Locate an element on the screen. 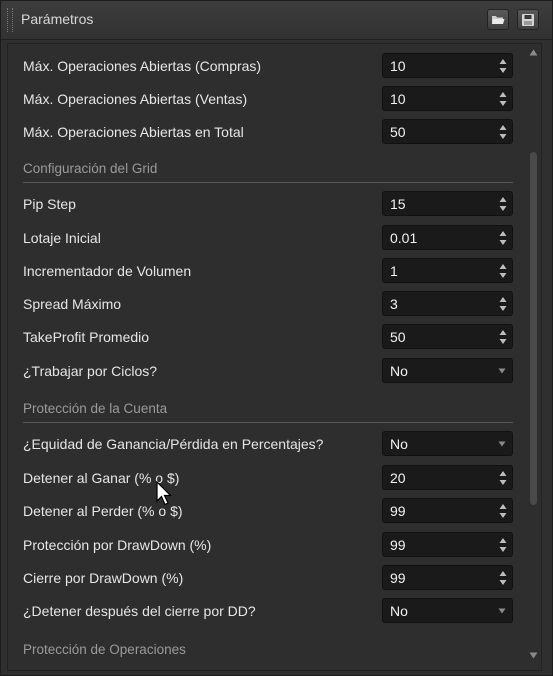 The image size is (553, 676). open-button is located at coordinates (498, 19).